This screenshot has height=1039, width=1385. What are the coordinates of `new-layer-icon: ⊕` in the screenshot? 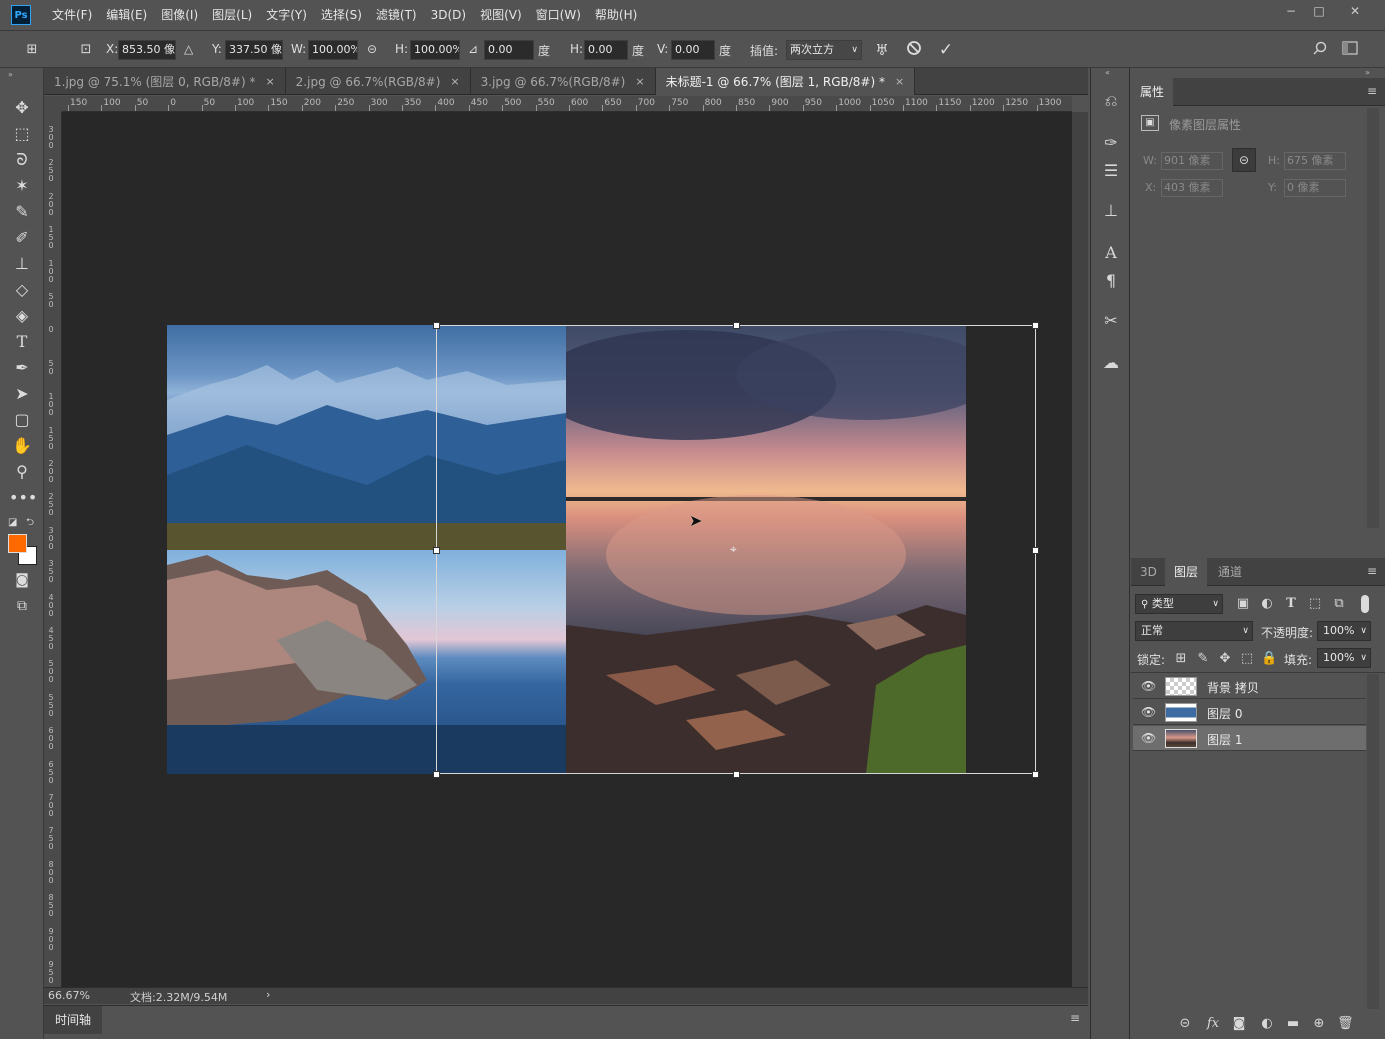 It's located at (1319, 1024).